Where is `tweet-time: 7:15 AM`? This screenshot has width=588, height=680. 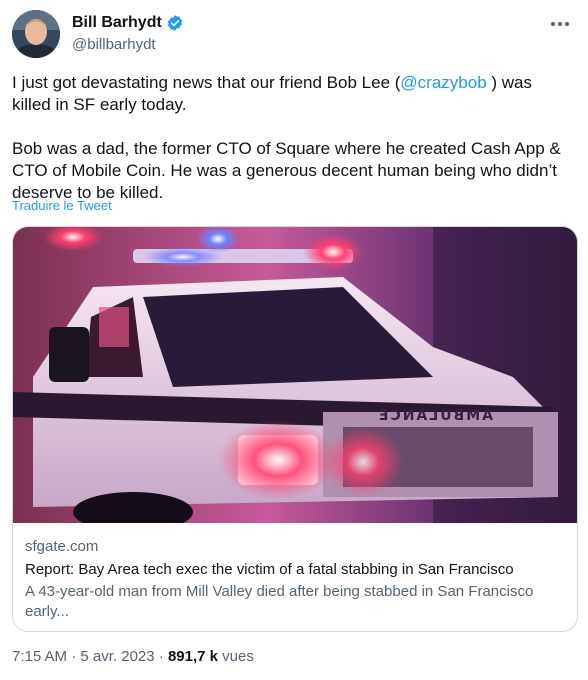 tweet-time: 7:15 AM is located at coordinates (39, 656).